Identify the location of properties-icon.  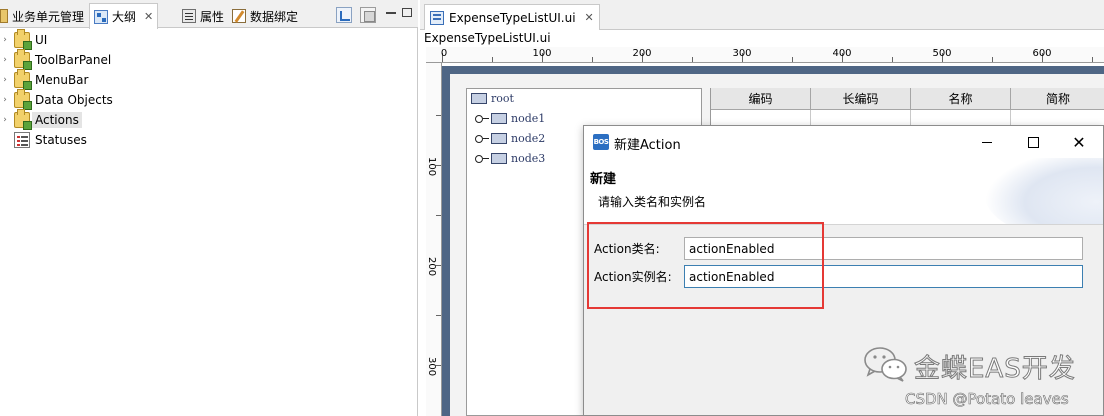
(189, 16).